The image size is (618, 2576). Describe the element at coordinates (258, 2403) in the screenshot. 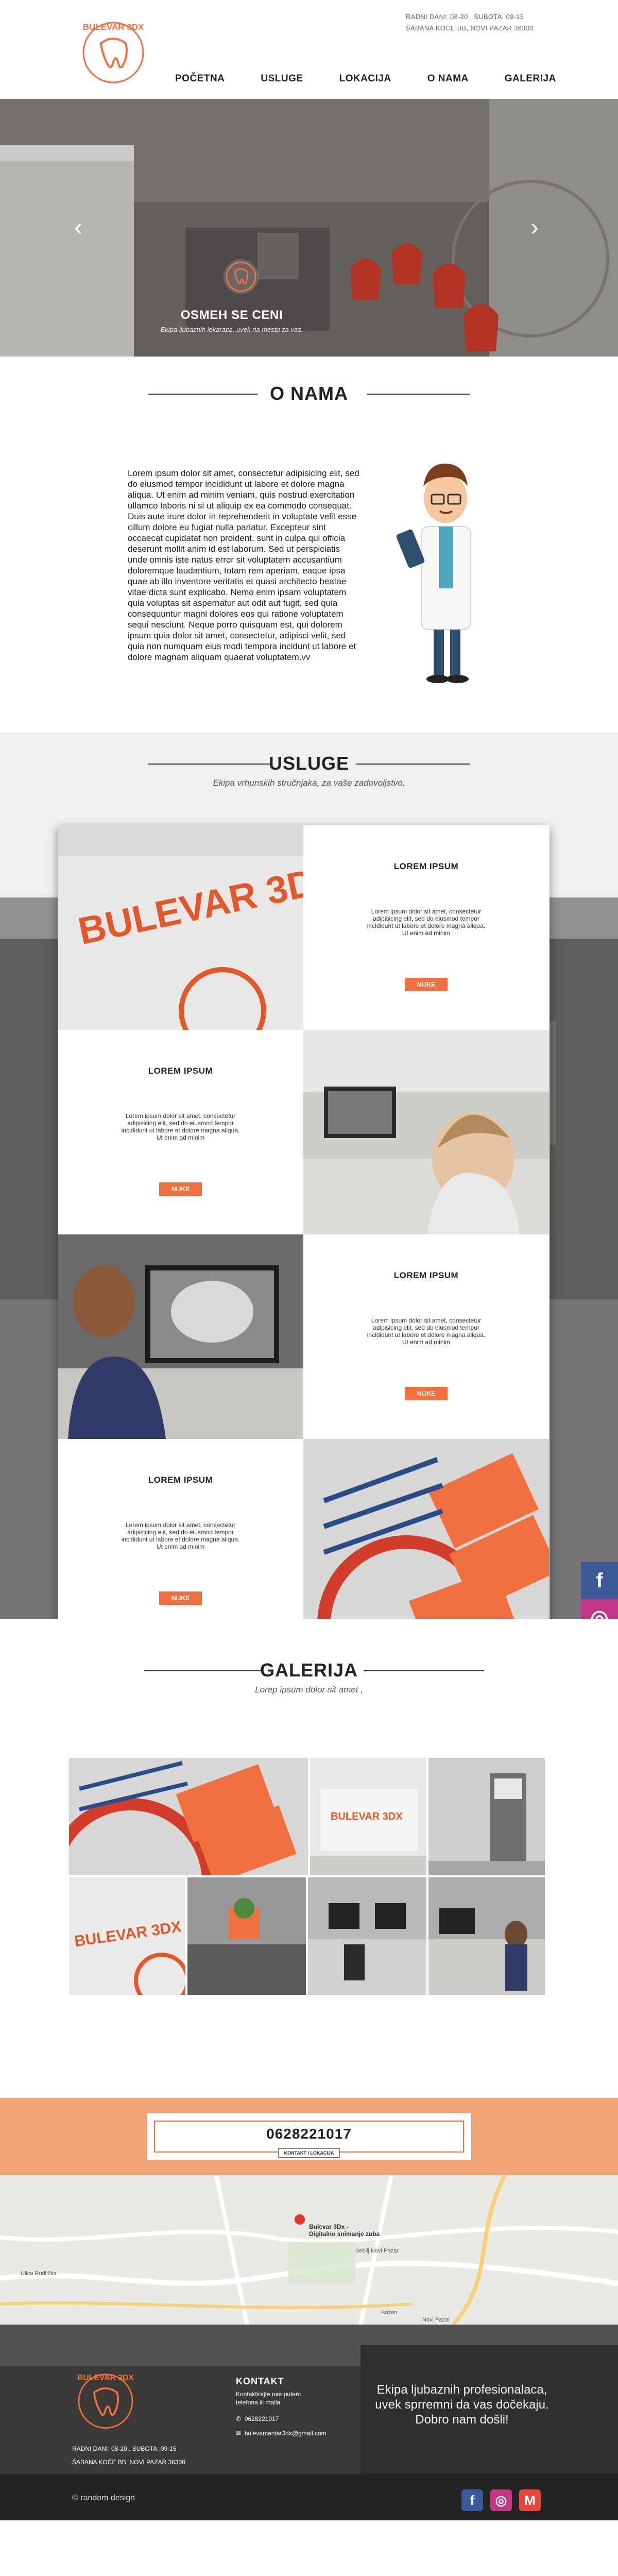

I see `contact-desc-line: telefona ili maila` at that location.